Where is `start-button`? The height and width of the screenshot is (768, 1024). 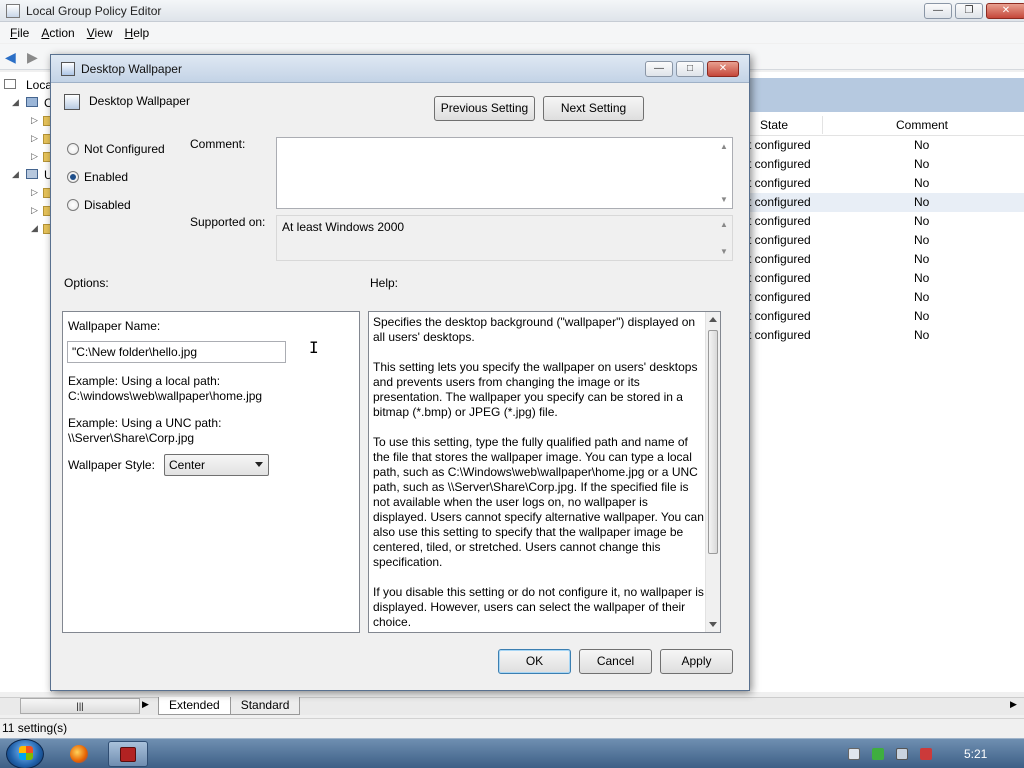
start-button is located at coordinates (25, 753).